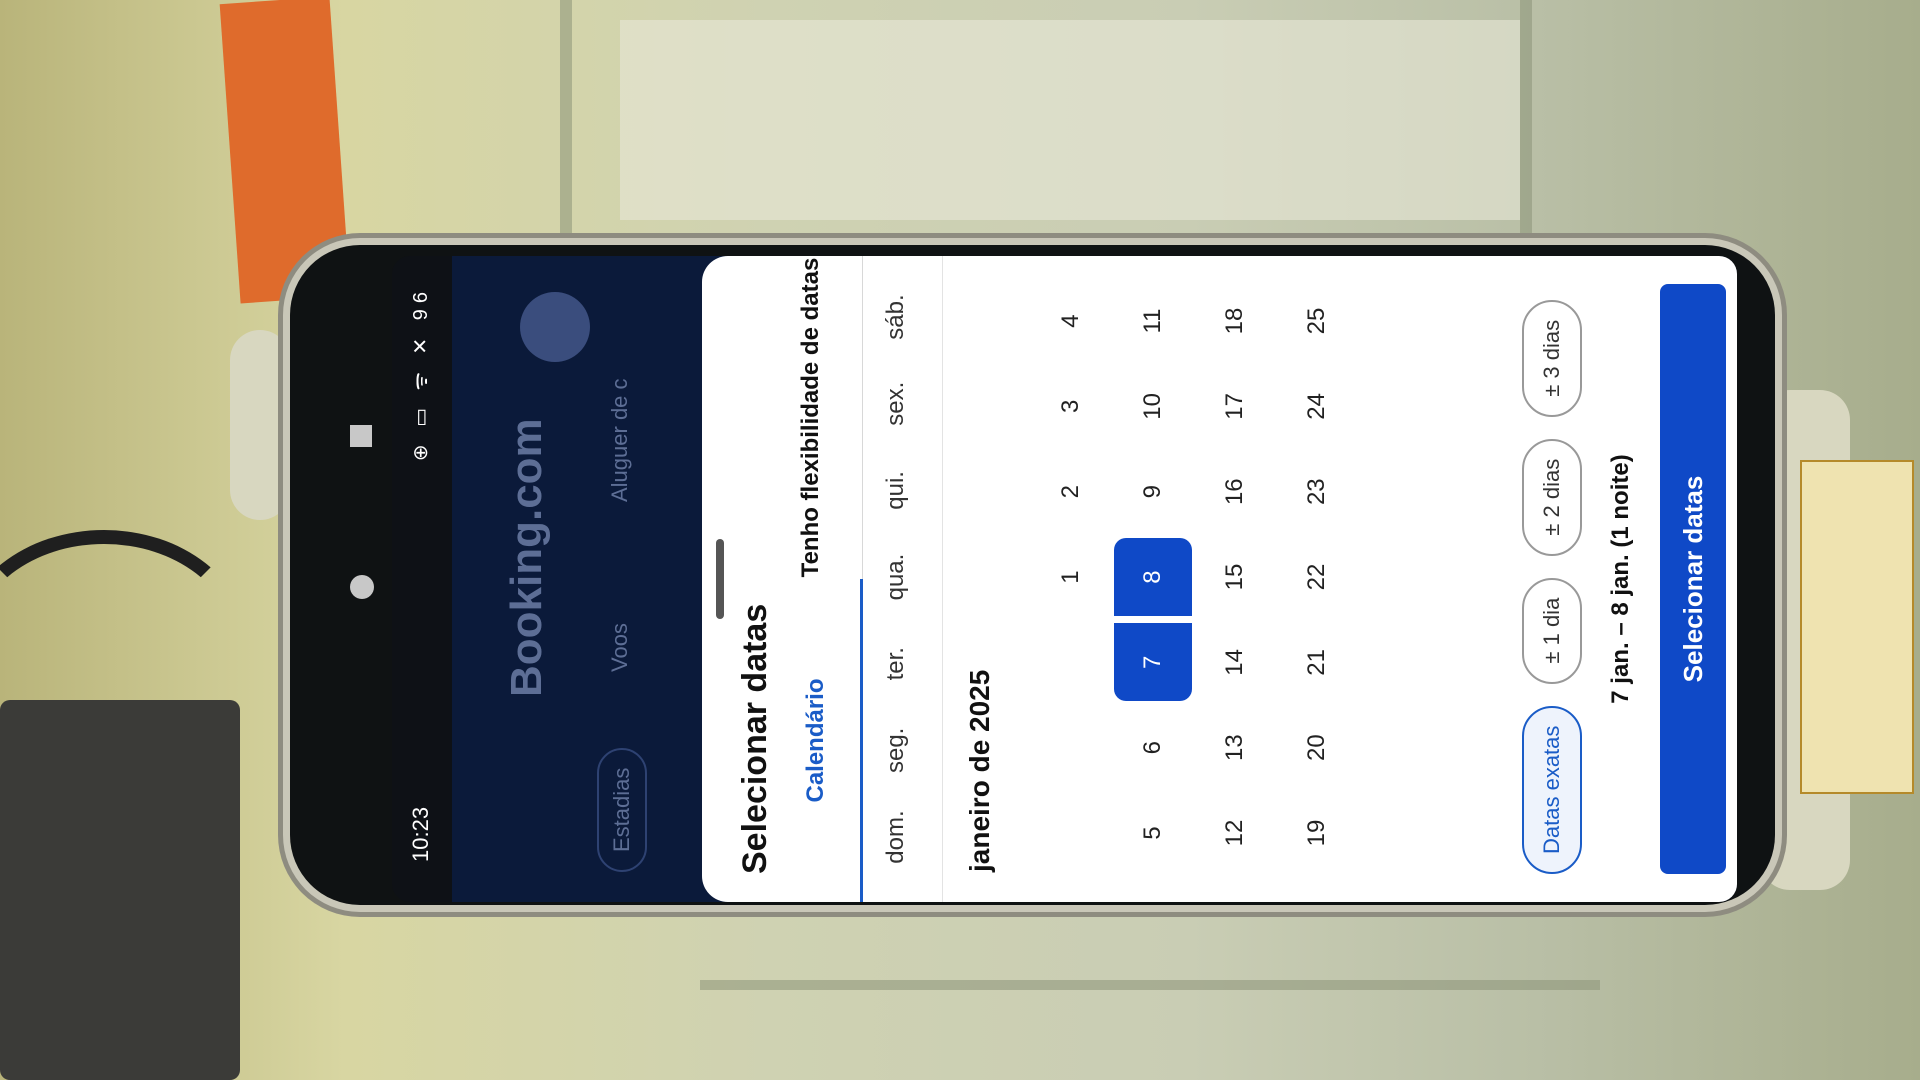 The height and width of the screenshot is (1080, 1920). I want to click on phone-mount, so click(260, 425).